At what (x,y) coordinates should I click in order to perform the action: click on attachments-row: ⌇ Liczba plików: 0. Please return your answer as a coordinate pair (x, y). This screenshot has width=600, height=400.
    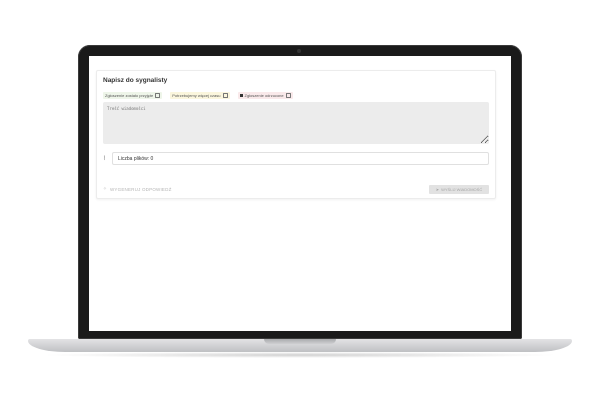
    Looking at the image, I should click on (296, 158).